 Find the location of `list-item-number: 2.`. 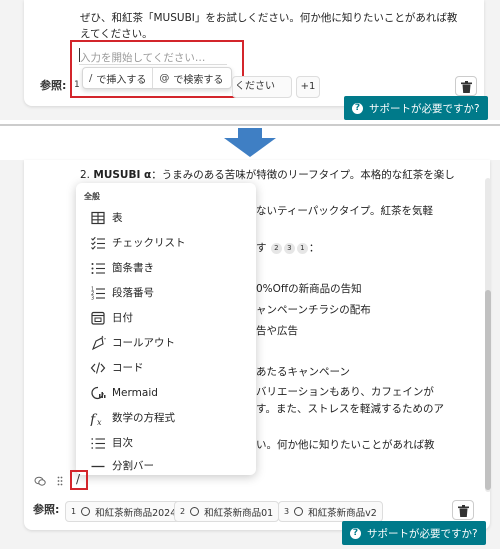

list-item-number: 2. is located at coordinates (85, 175).